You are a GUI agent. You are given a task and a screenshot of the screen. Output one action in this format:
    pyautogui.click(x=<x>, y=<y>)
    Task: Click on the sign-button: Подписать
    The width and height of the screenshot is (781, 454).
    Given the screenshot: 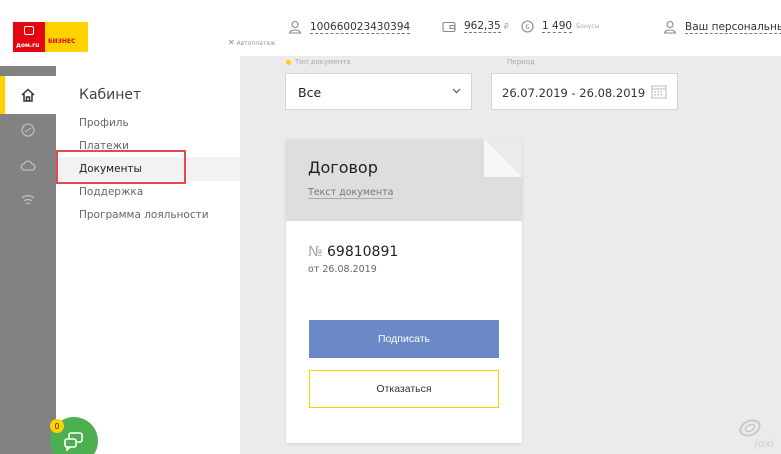 What is the action you would take?
    pyautogui.click(x=404, y=339)
    